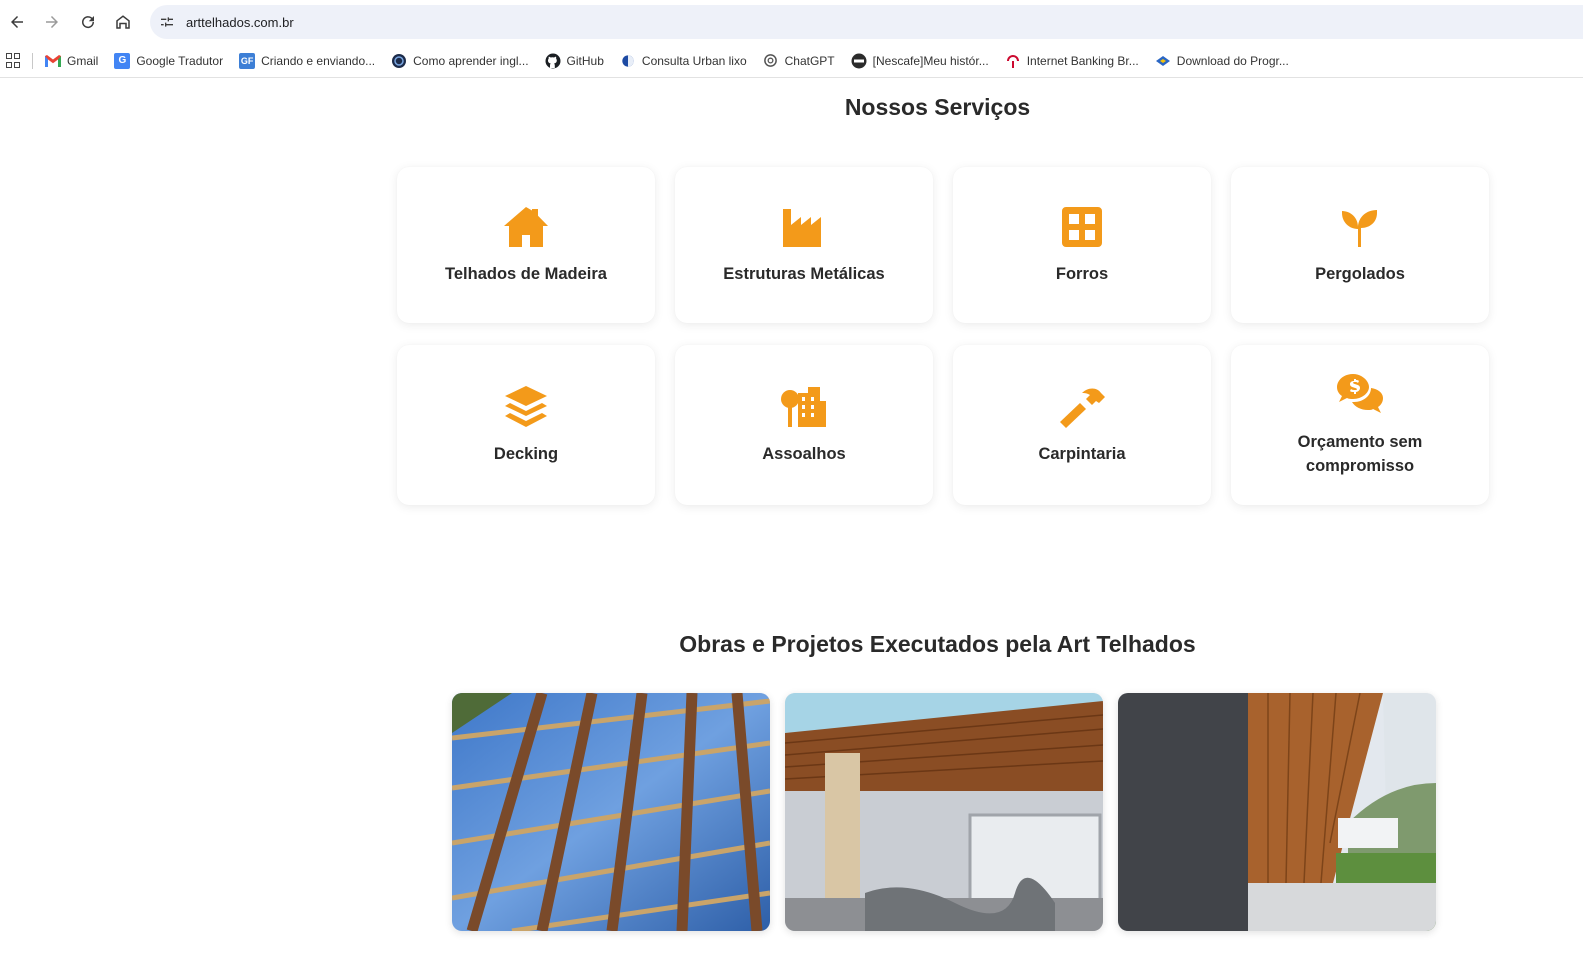 The height and width of the screenshot is (955, 1583). What do you see at coordinates (799, 61) in the screenshot?
I see `bookmark-chatgpt: ChatGPT` at bounding box center [799, 61].